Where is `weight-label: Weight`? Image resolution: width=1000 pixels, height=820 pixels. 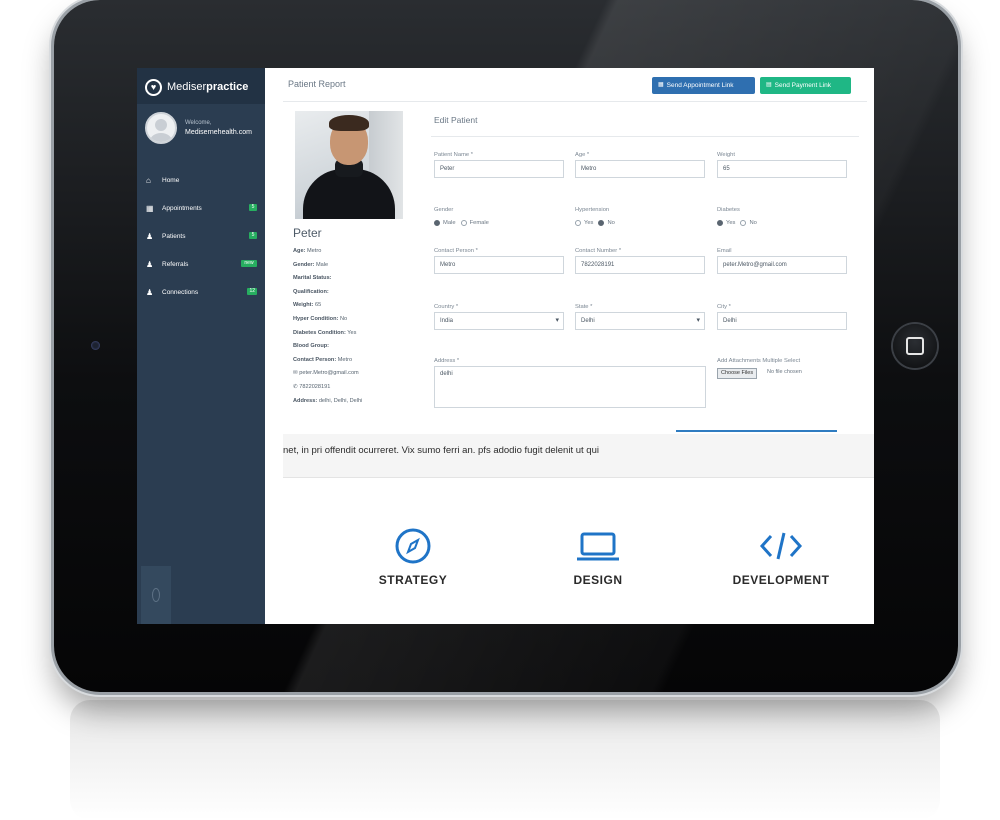 weight-label: Weight is located at coordinates (726, 155).